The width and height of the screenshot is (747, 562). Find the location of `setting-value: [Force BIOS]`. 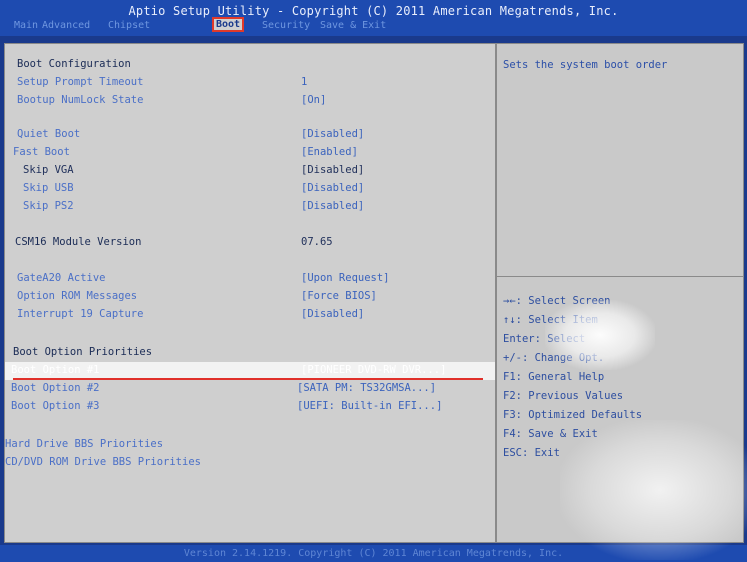

setting-value: [Force BIOS] is located at coordinates (339, 296).